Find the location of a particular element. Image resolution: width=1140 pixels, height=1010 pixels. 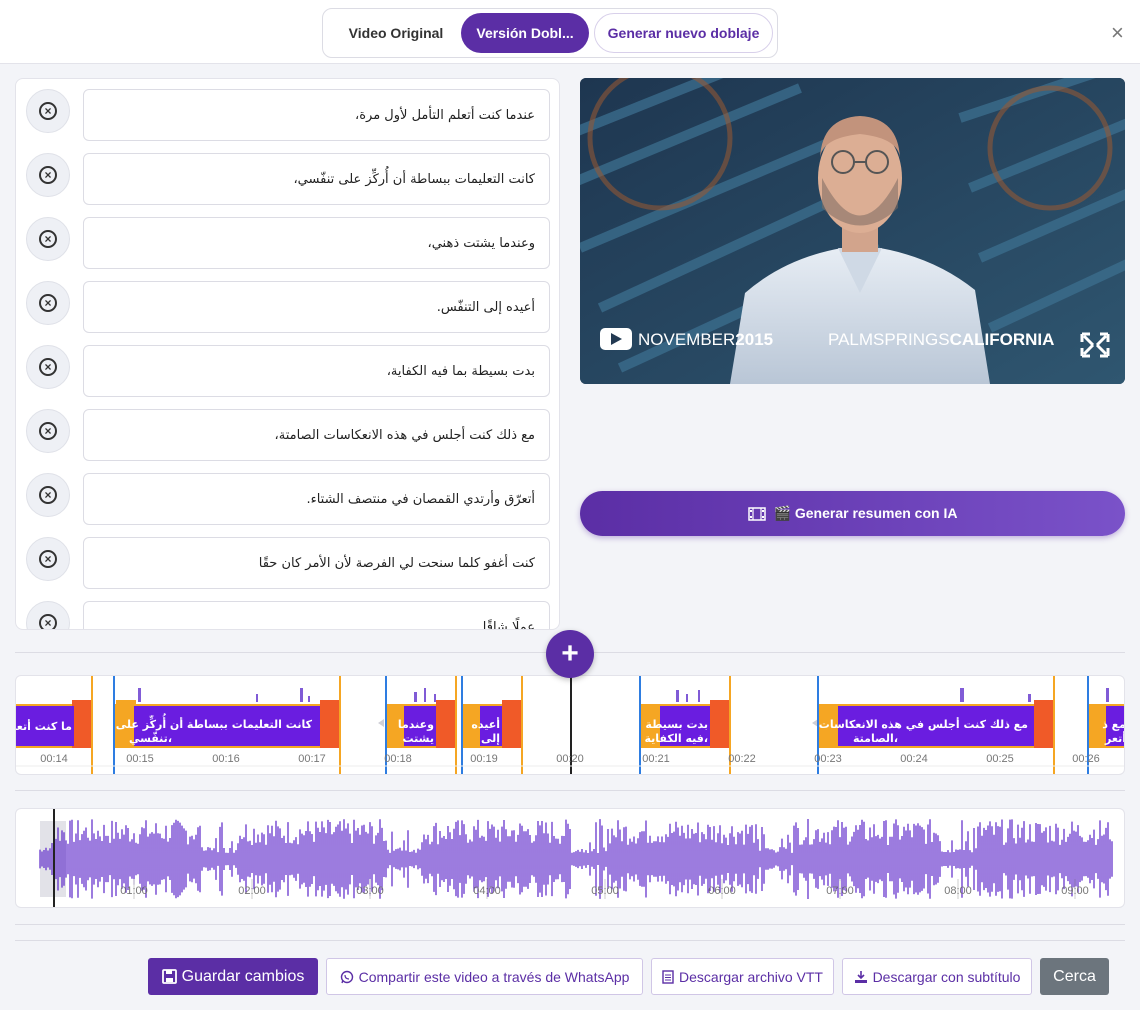

subtitle-row: × أتعرّق وأرتدي القمصان في منتصف الشتاء. is located at coordinates (287, 499).